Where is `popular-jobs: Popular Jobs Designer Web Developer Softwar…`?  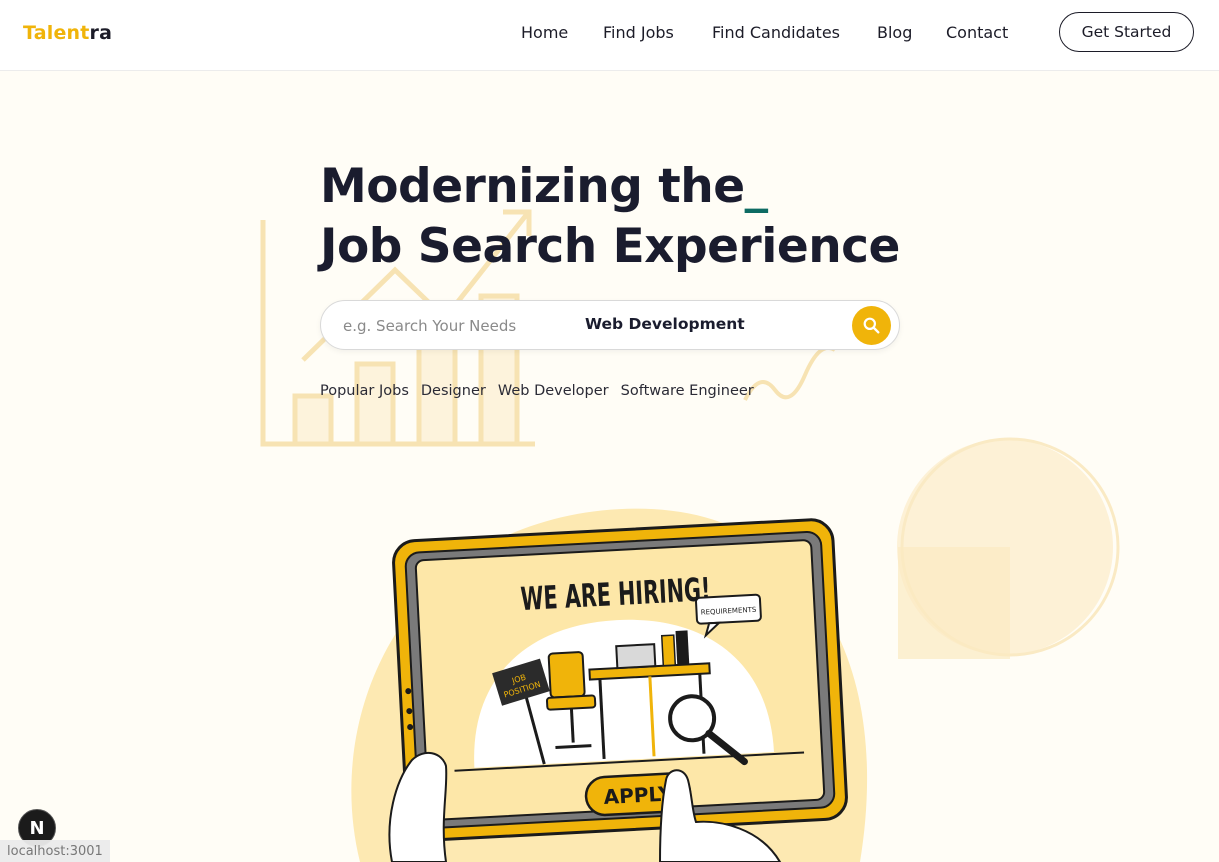 popular-jobs: Popular Jobs Designer Web Developer Softwar… is located at coordinates (543, 391).